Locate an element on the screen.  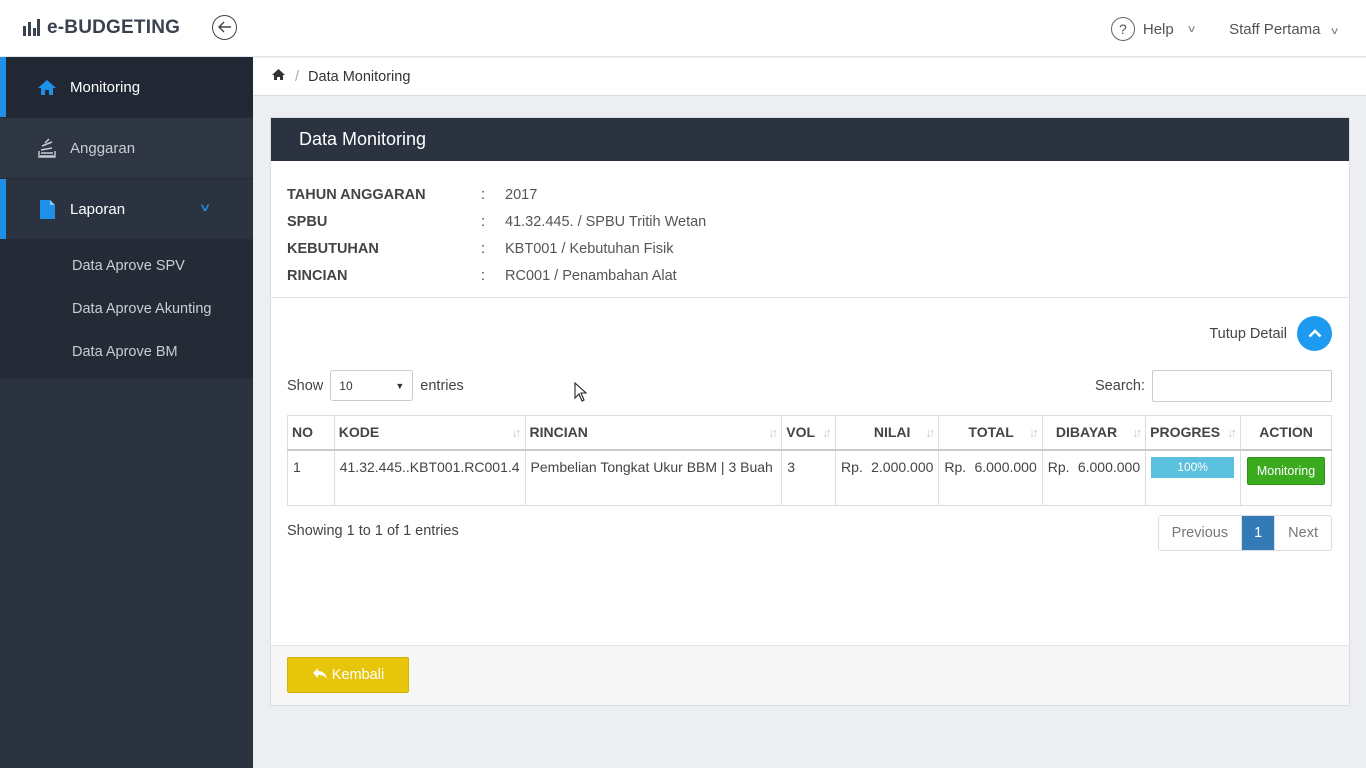
breadcrumb: / Data Monitoring is located at coordinates (809, 77).